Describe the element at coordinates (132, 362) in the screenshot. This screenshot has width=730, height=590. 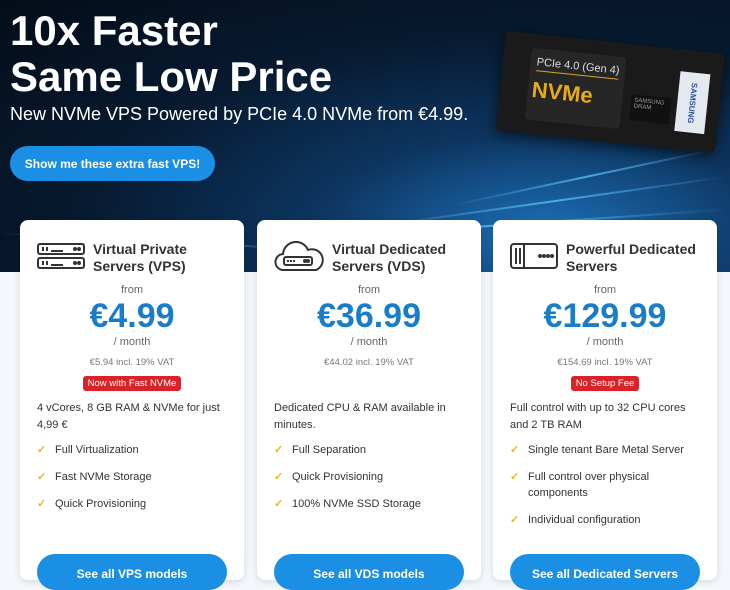
I see `price-incl-vat: €5.94 incl. 19% VAT` at that location.